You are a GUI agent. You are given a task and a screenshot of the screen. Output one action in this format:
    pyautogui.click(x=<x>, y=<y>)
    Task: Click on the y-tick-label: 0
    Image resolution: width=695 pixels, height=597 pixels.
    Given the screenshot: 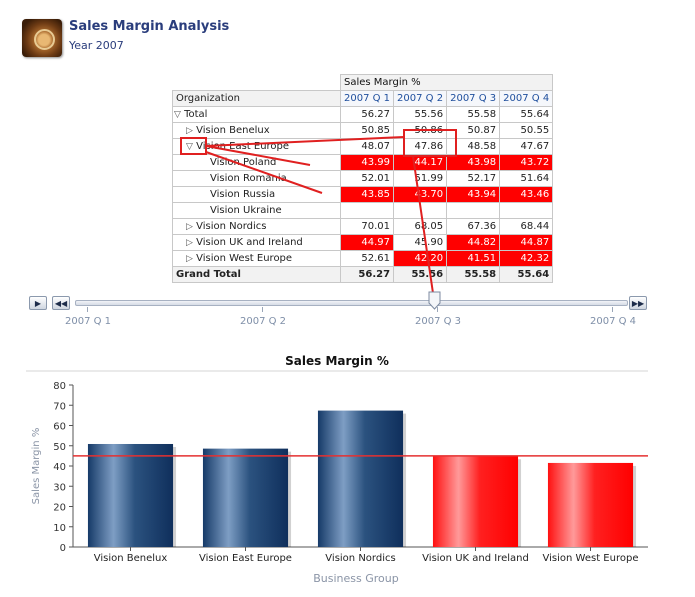 What is the action you would take?
    pyautogui.click(x=63, y=548)
    